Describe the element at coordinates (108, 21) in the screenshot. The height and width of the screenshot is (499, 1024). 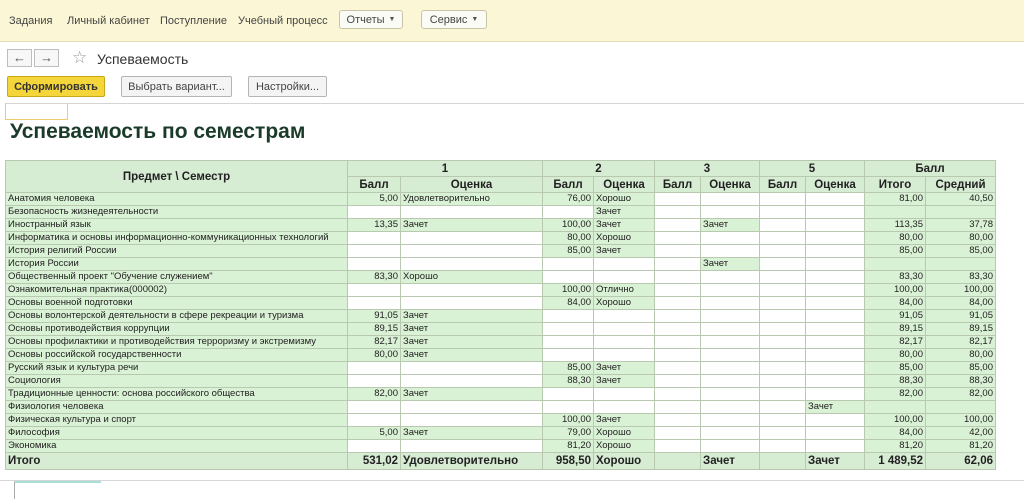
I see `nav-personal-account: Личный кабинет` at that location.